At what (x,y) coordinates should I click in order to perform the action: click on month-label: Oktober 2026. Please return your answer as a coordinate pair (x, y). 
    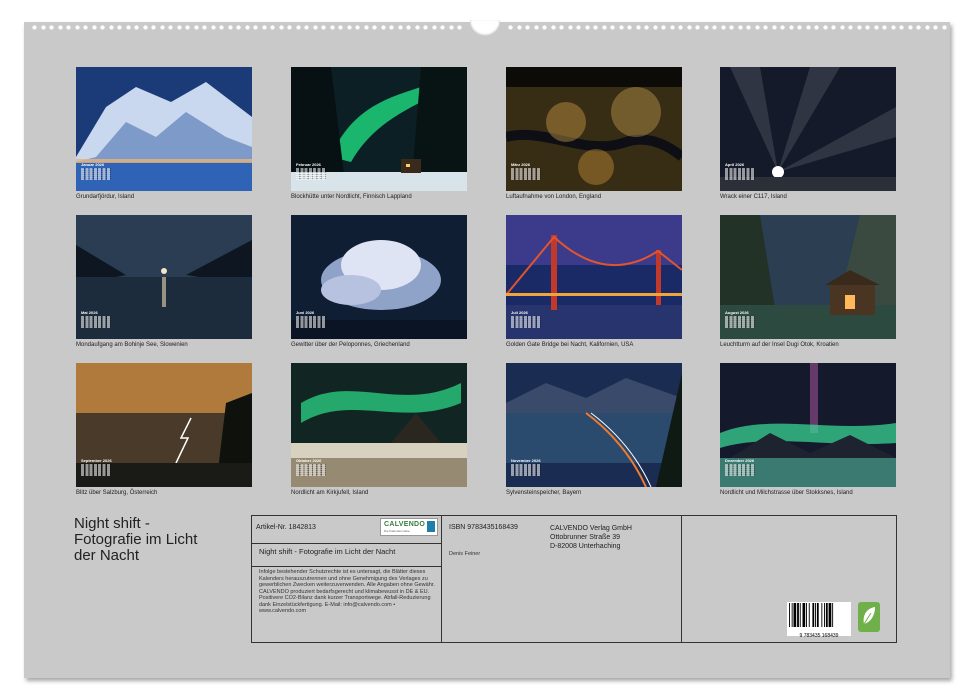
    Looking at the image, I should click on (309, 460).